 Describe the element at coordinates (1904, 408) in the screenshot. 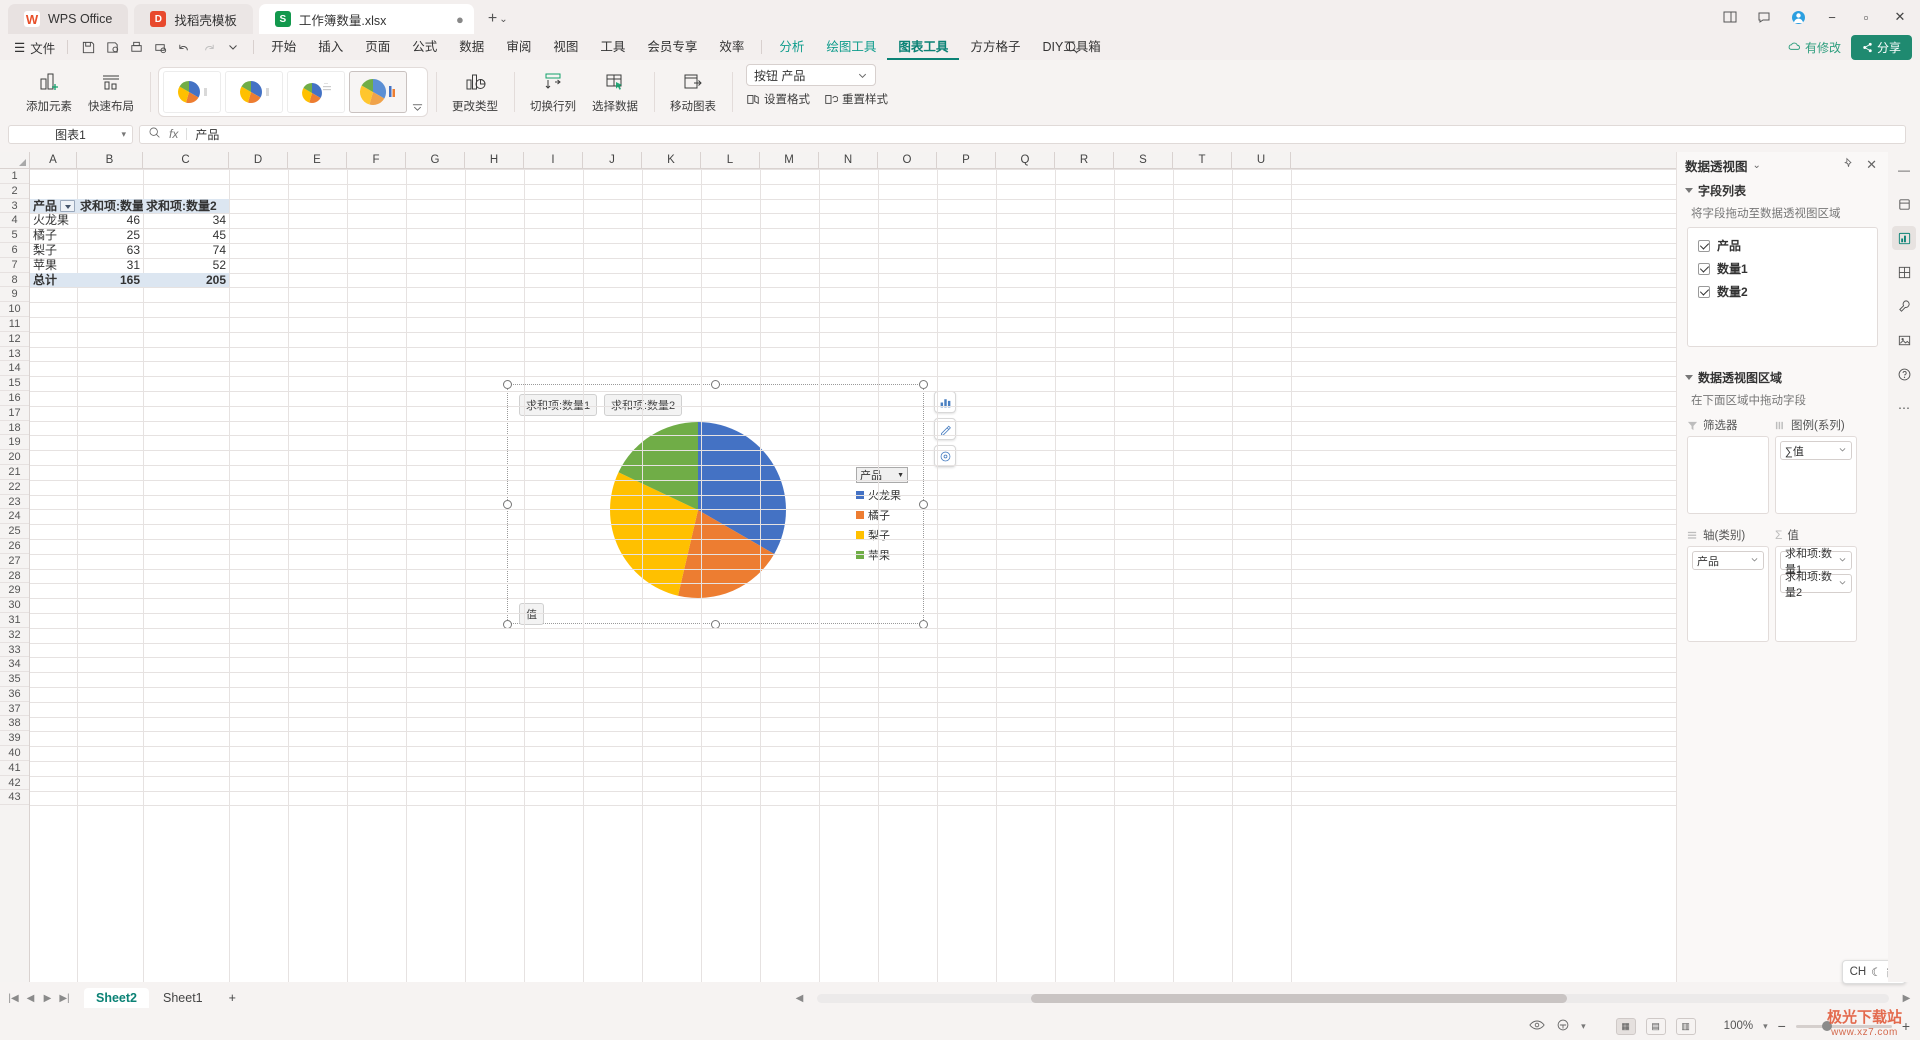

I see `more-icon: ⋯` at that location.